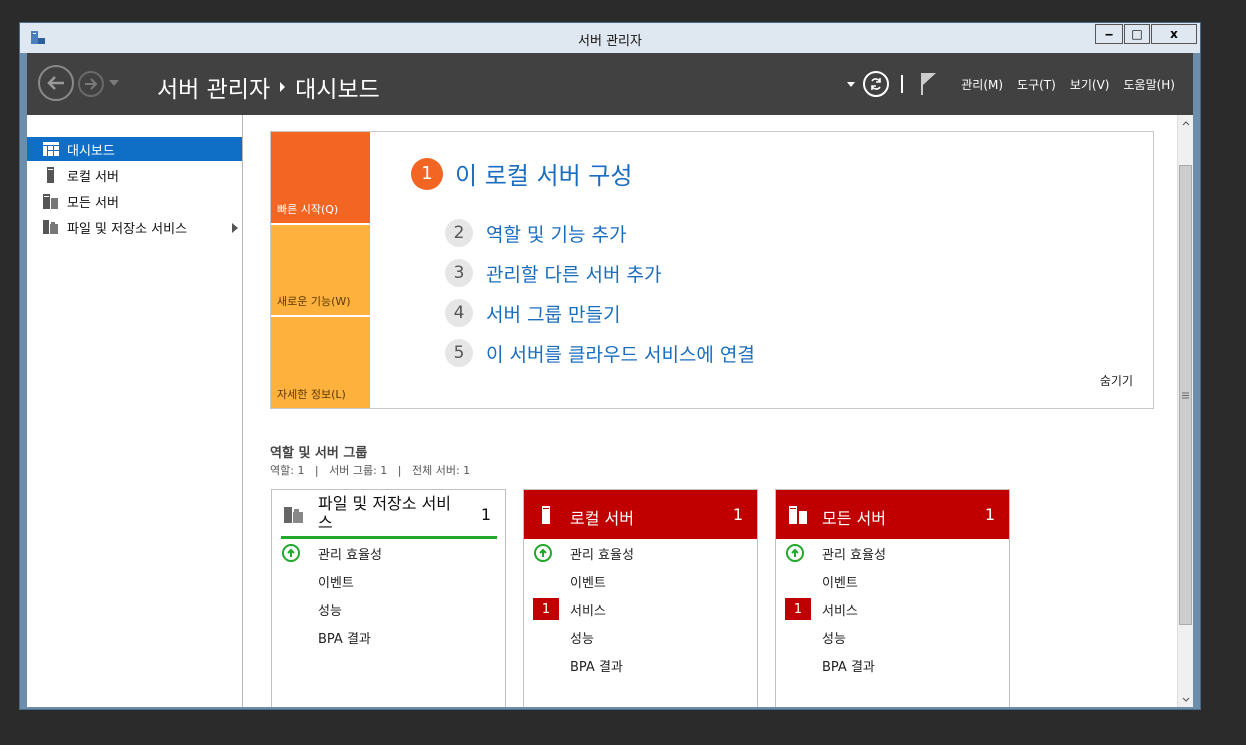  I want to click on menu-manage: 관리(M), so click(982, 84).